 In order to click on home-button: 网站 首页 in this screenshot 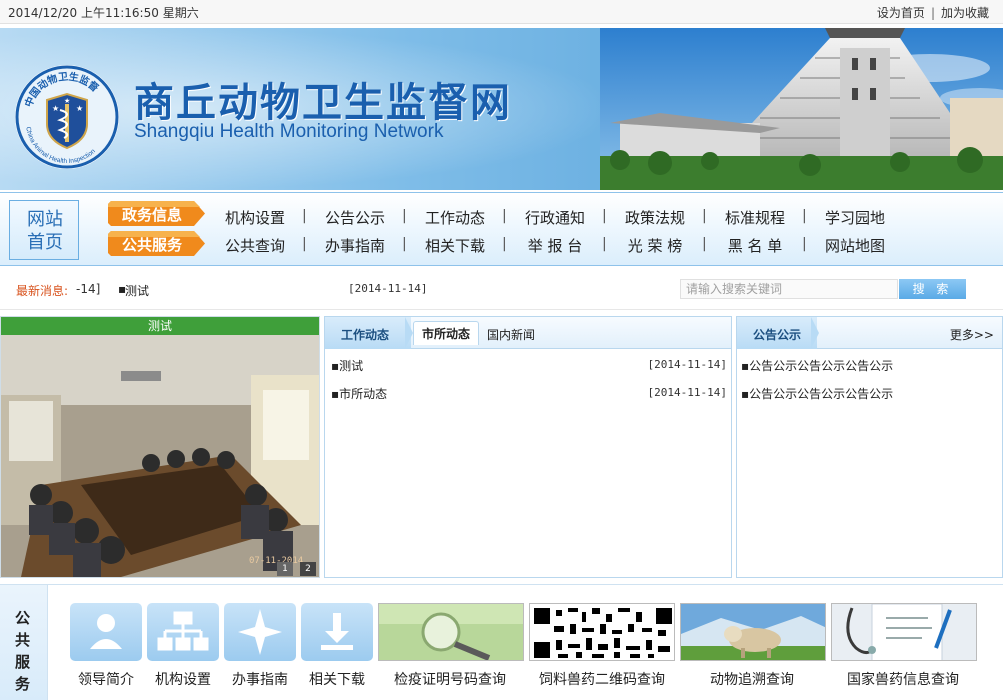, I will do `click(44, 230)`.